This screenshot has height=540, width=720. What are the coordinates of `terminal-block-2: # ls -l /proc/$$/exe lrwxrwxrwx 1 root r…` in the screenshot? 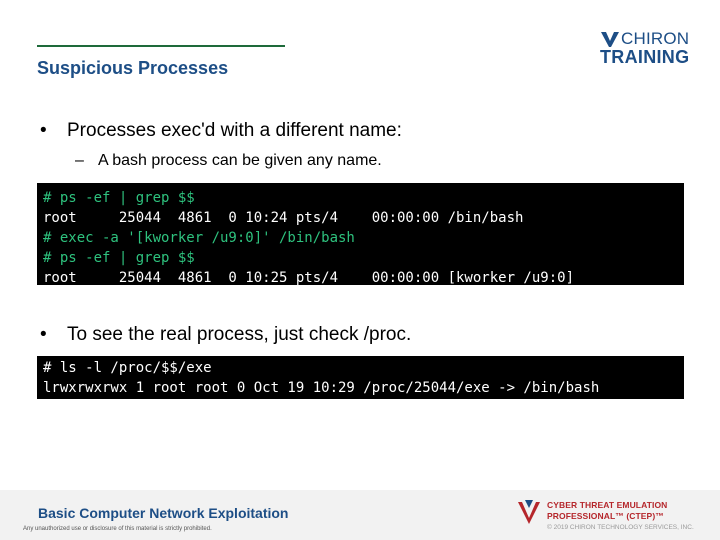 It's located at (360, 377).